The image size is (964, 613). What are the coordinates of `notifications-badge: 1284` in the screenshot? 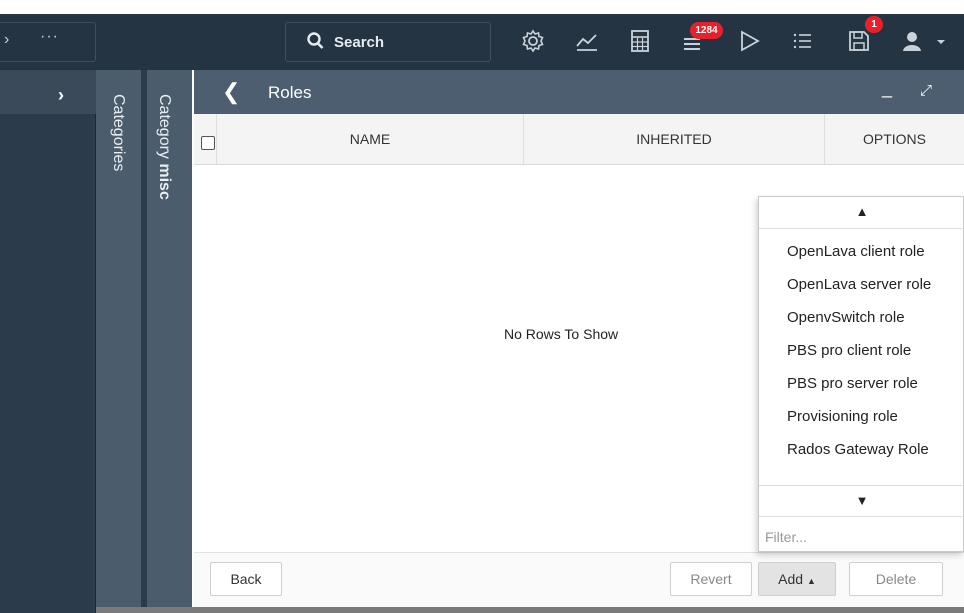 It's located at (706, 30).